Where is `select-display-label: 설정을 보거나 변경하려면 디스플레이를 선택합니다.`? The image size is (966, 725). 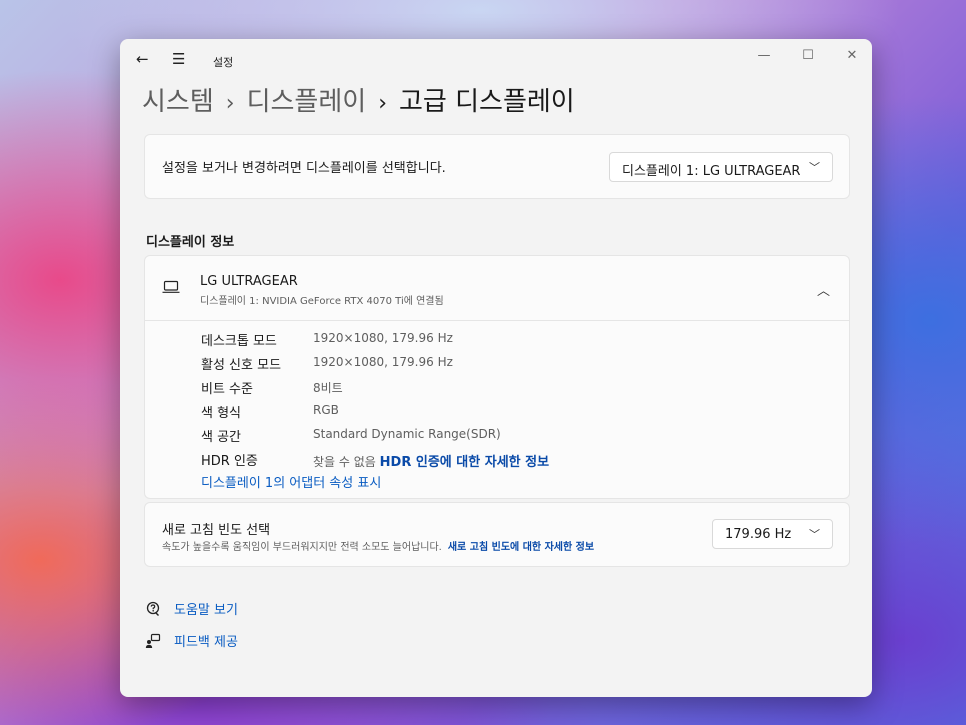 select-display-label: 설정을 보거나 변경하려면 디스플레이를 선택합니다. is located at coordinates (304, 168).